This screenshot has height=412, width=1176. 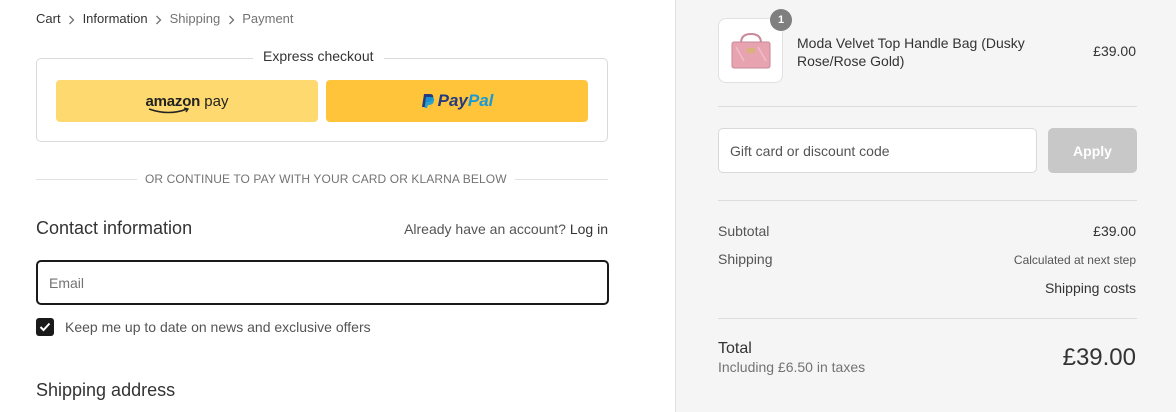 What do you see at coordinates (1099, 357) in the screenshot?
I see `total-value: £39.00` at bounding box center [1099, 357].